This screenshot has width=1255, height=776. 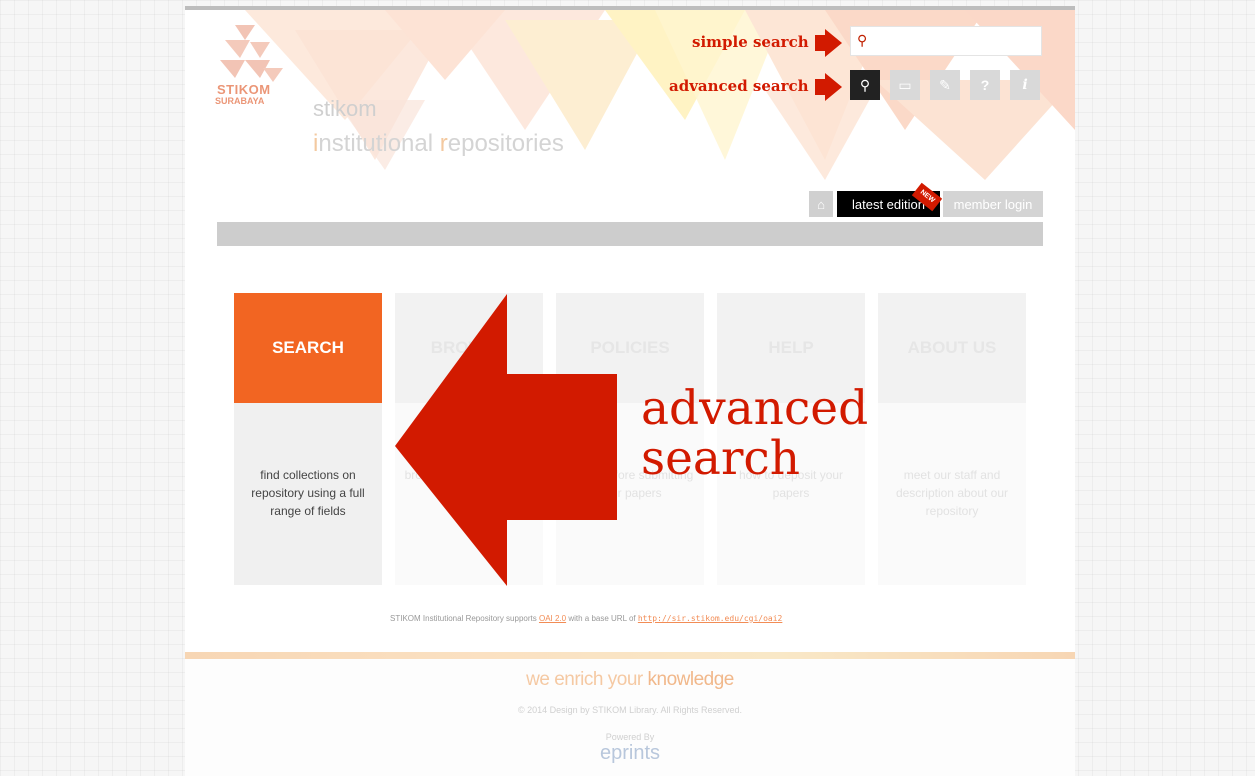 I want to click on footer-tagline: we enrich your knowledge, so click(x=630, y=680).